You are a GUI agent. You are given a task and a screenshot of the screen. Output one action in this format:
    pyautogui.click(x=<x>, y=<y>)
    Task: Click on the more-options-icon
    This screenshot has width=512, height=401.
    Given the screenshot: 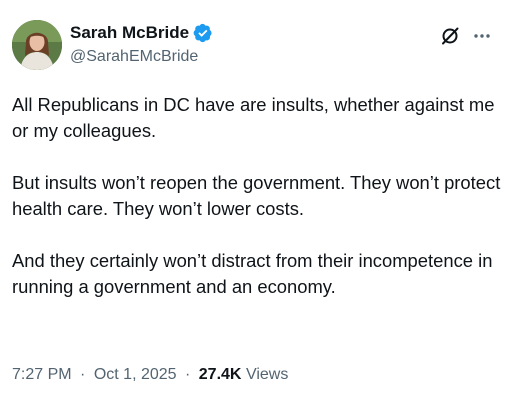 What is the action you would take?
    pyautogui.click(x=482, y=36)
    